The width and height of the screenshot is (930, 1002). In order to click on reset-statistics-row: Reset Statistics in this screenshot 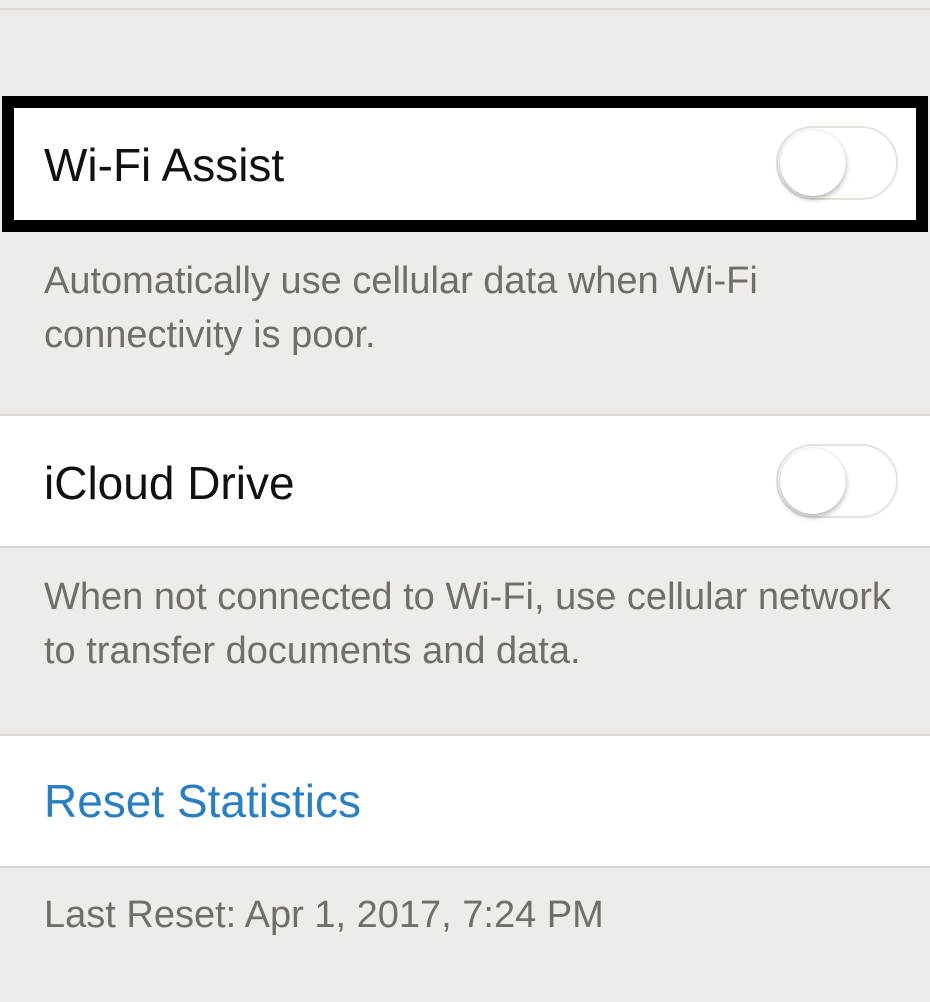, I will do `click(465, 801)`.